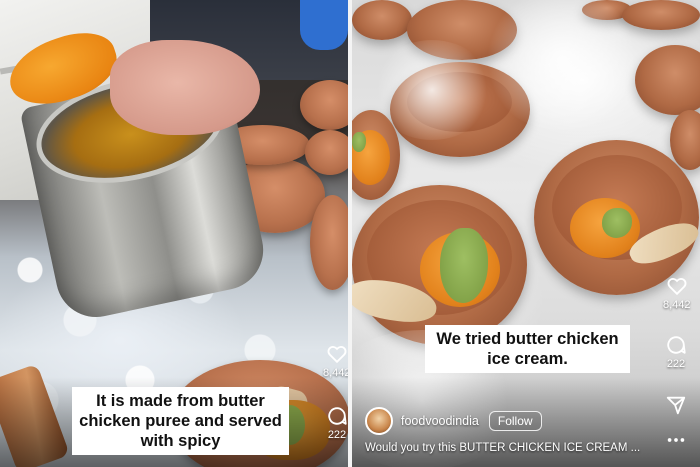 This screenshot has width=700, height=467. Describe the element at coordinates (527, 349) in the screenshot. I see `caption-right: We tried butter chicken ice cream.` at that location.